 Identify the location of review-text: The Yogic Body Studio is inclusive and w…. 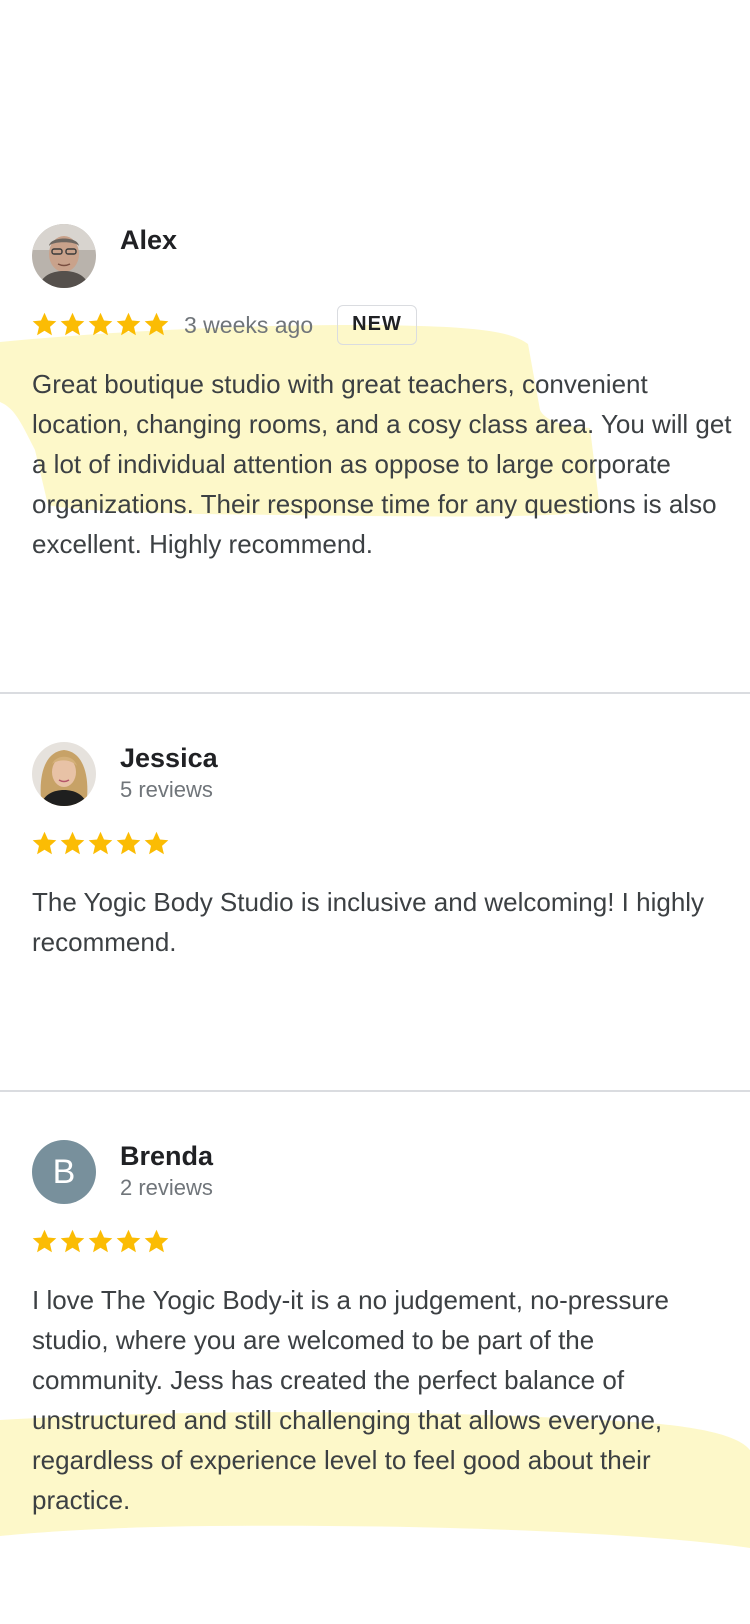
(368, 922).